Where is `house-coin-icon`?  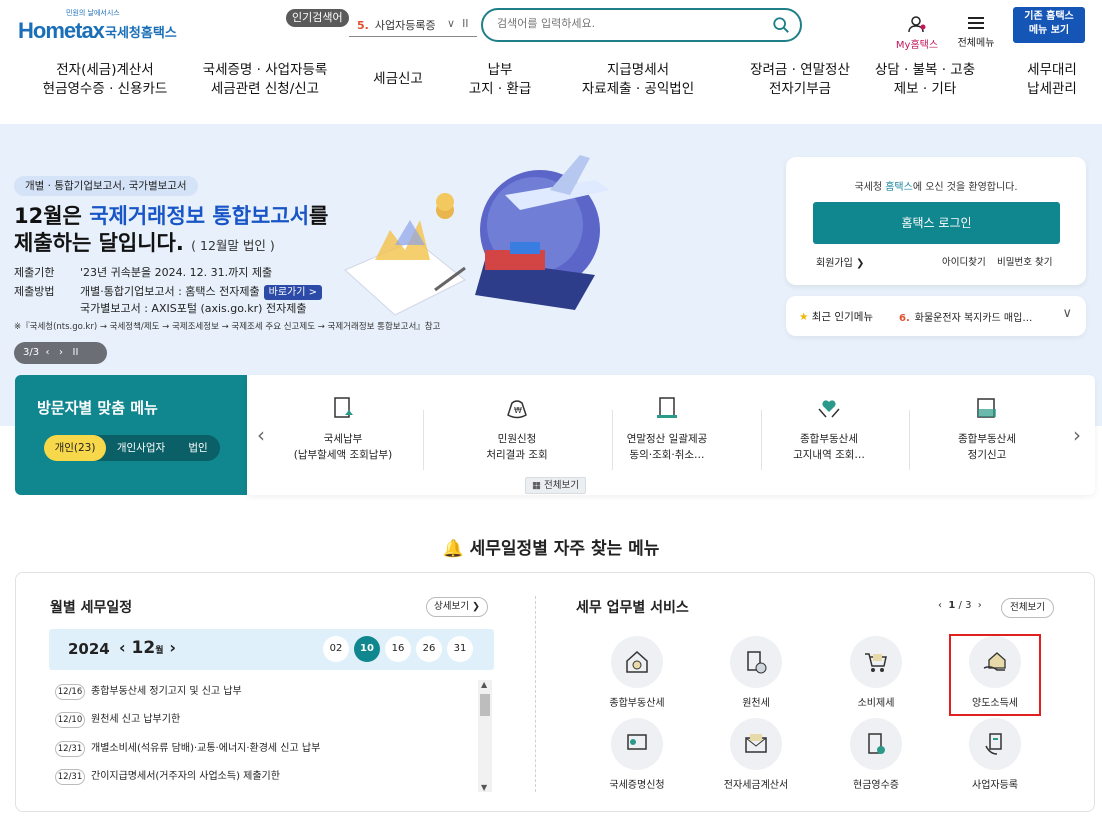 house-coin-icon is located at coordinates (637, 662).